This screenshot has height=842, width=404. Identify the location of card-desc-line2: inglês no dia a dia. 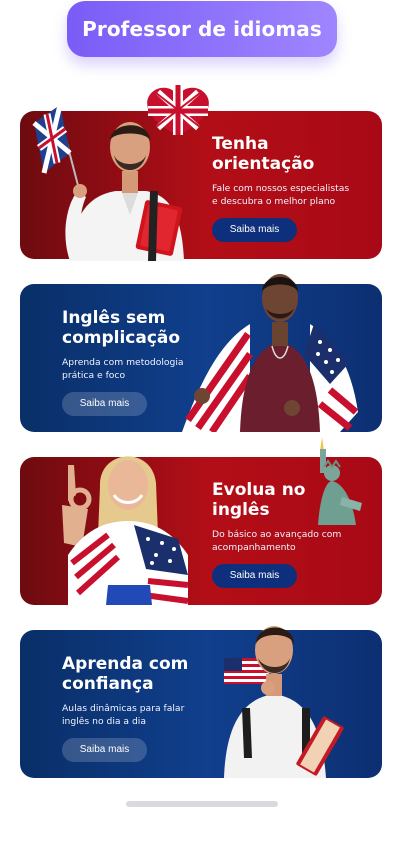
(104, 721).